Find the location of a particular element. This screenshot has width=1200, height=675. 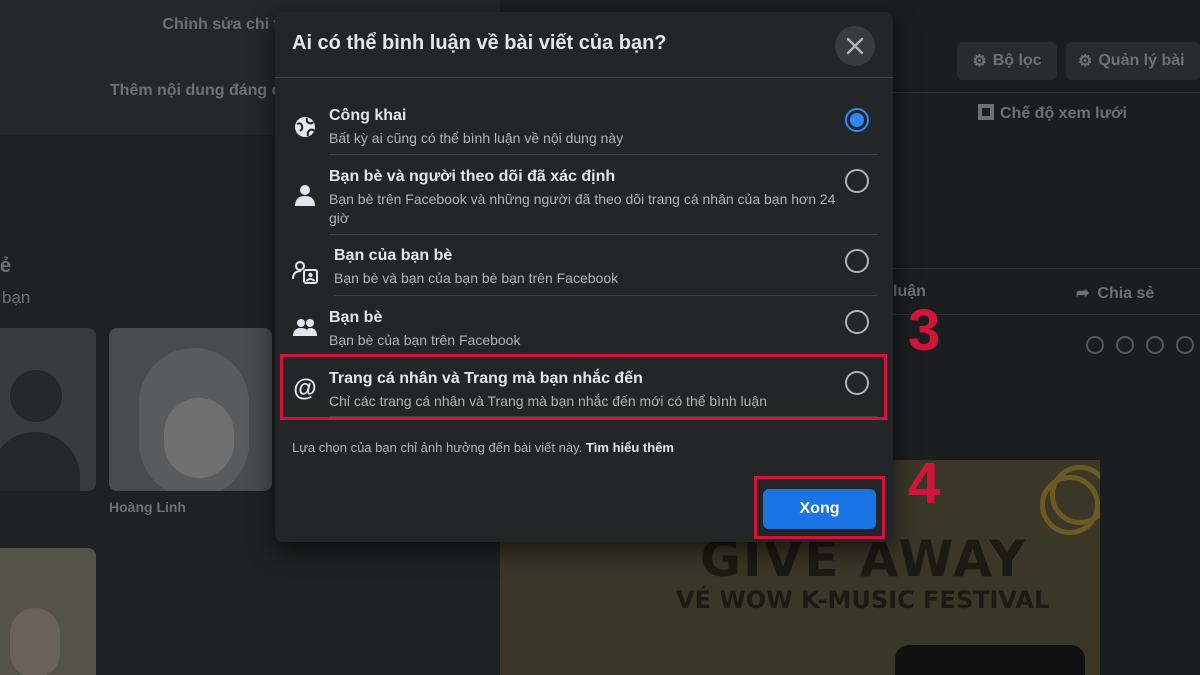

done-button: Xong is located at coordinates (819, 509).